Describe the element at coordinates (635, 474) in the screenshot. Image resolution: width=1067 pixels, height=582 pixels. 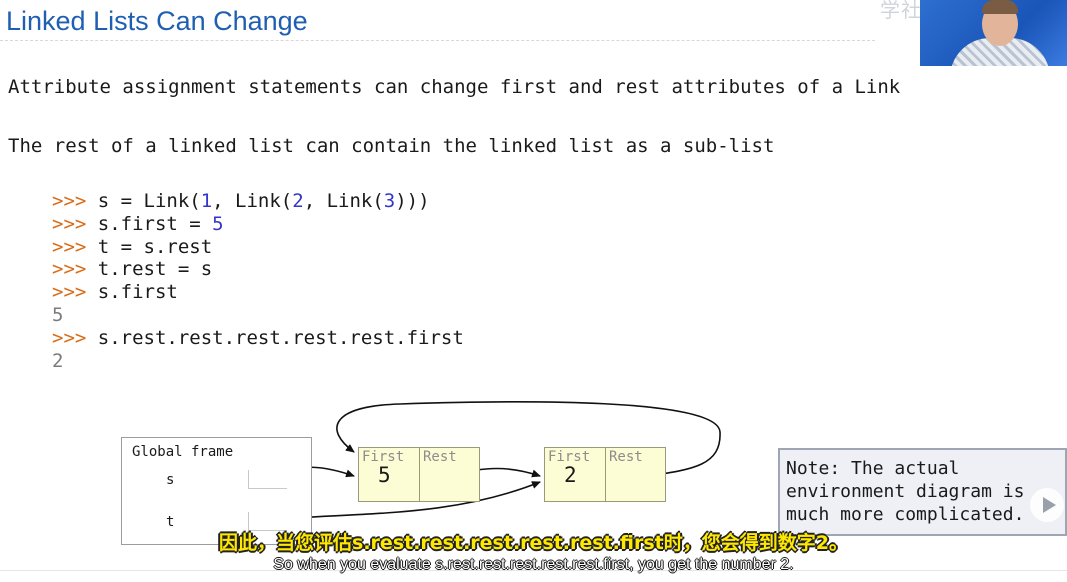
I see `link2-rest-cell: Rest` at that location.